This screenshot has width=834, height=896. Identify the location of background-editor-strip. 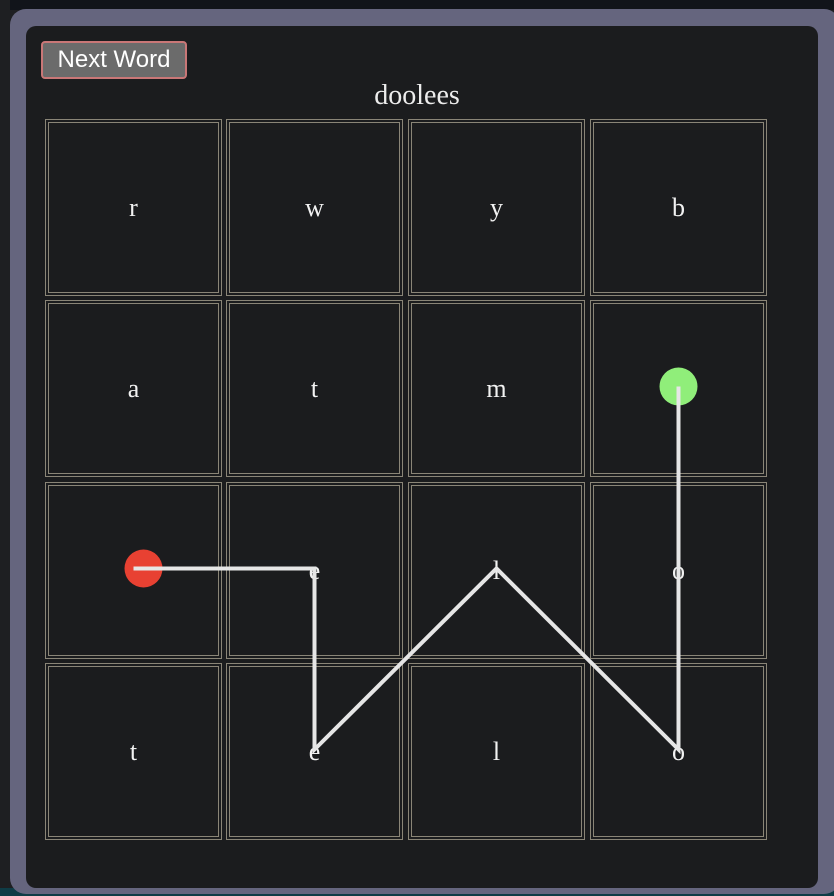
(5, 448).